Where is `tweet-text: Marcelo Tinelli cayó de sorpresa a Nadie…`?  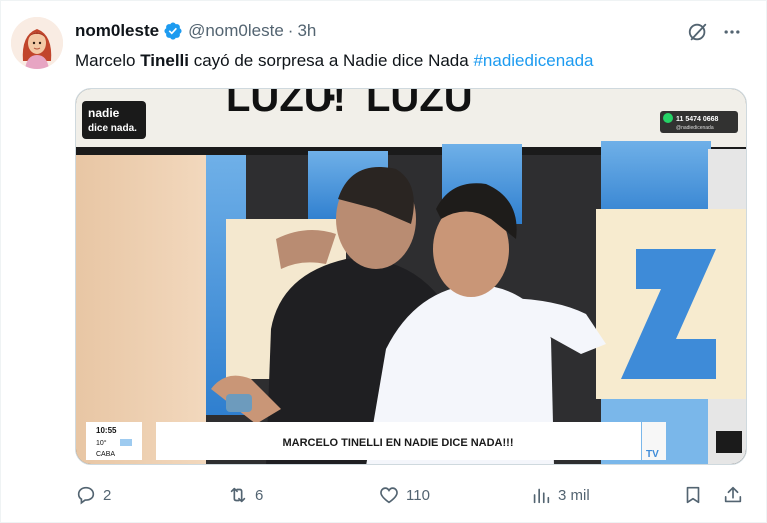 tweet-text: Marcelo Tinelli cayó de sorpresa a Nadie… is located at coordinates (334, 61).